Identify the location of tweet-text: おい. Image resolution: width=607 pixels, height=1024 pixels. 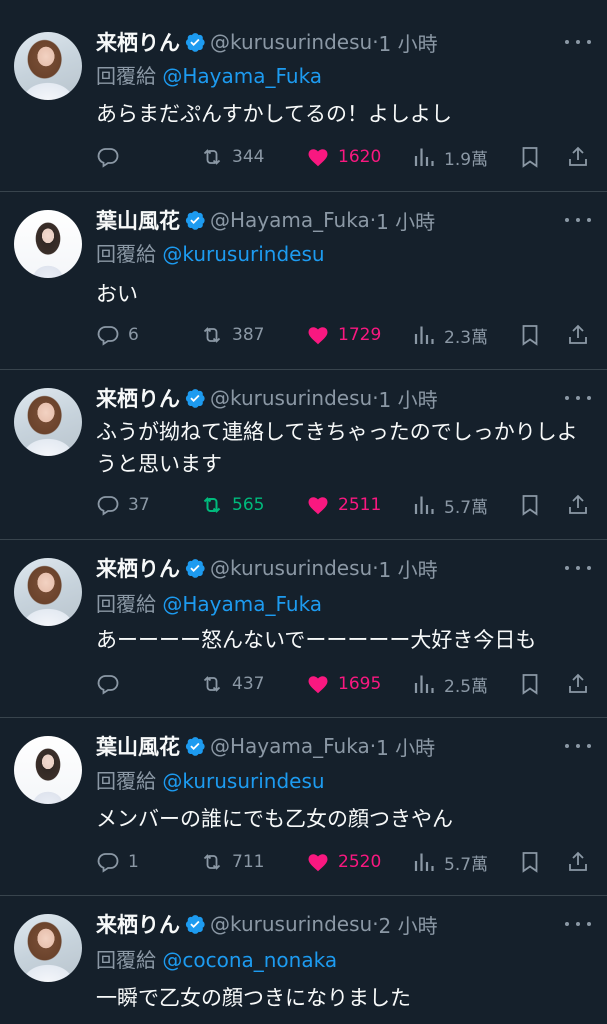
(117, 294).